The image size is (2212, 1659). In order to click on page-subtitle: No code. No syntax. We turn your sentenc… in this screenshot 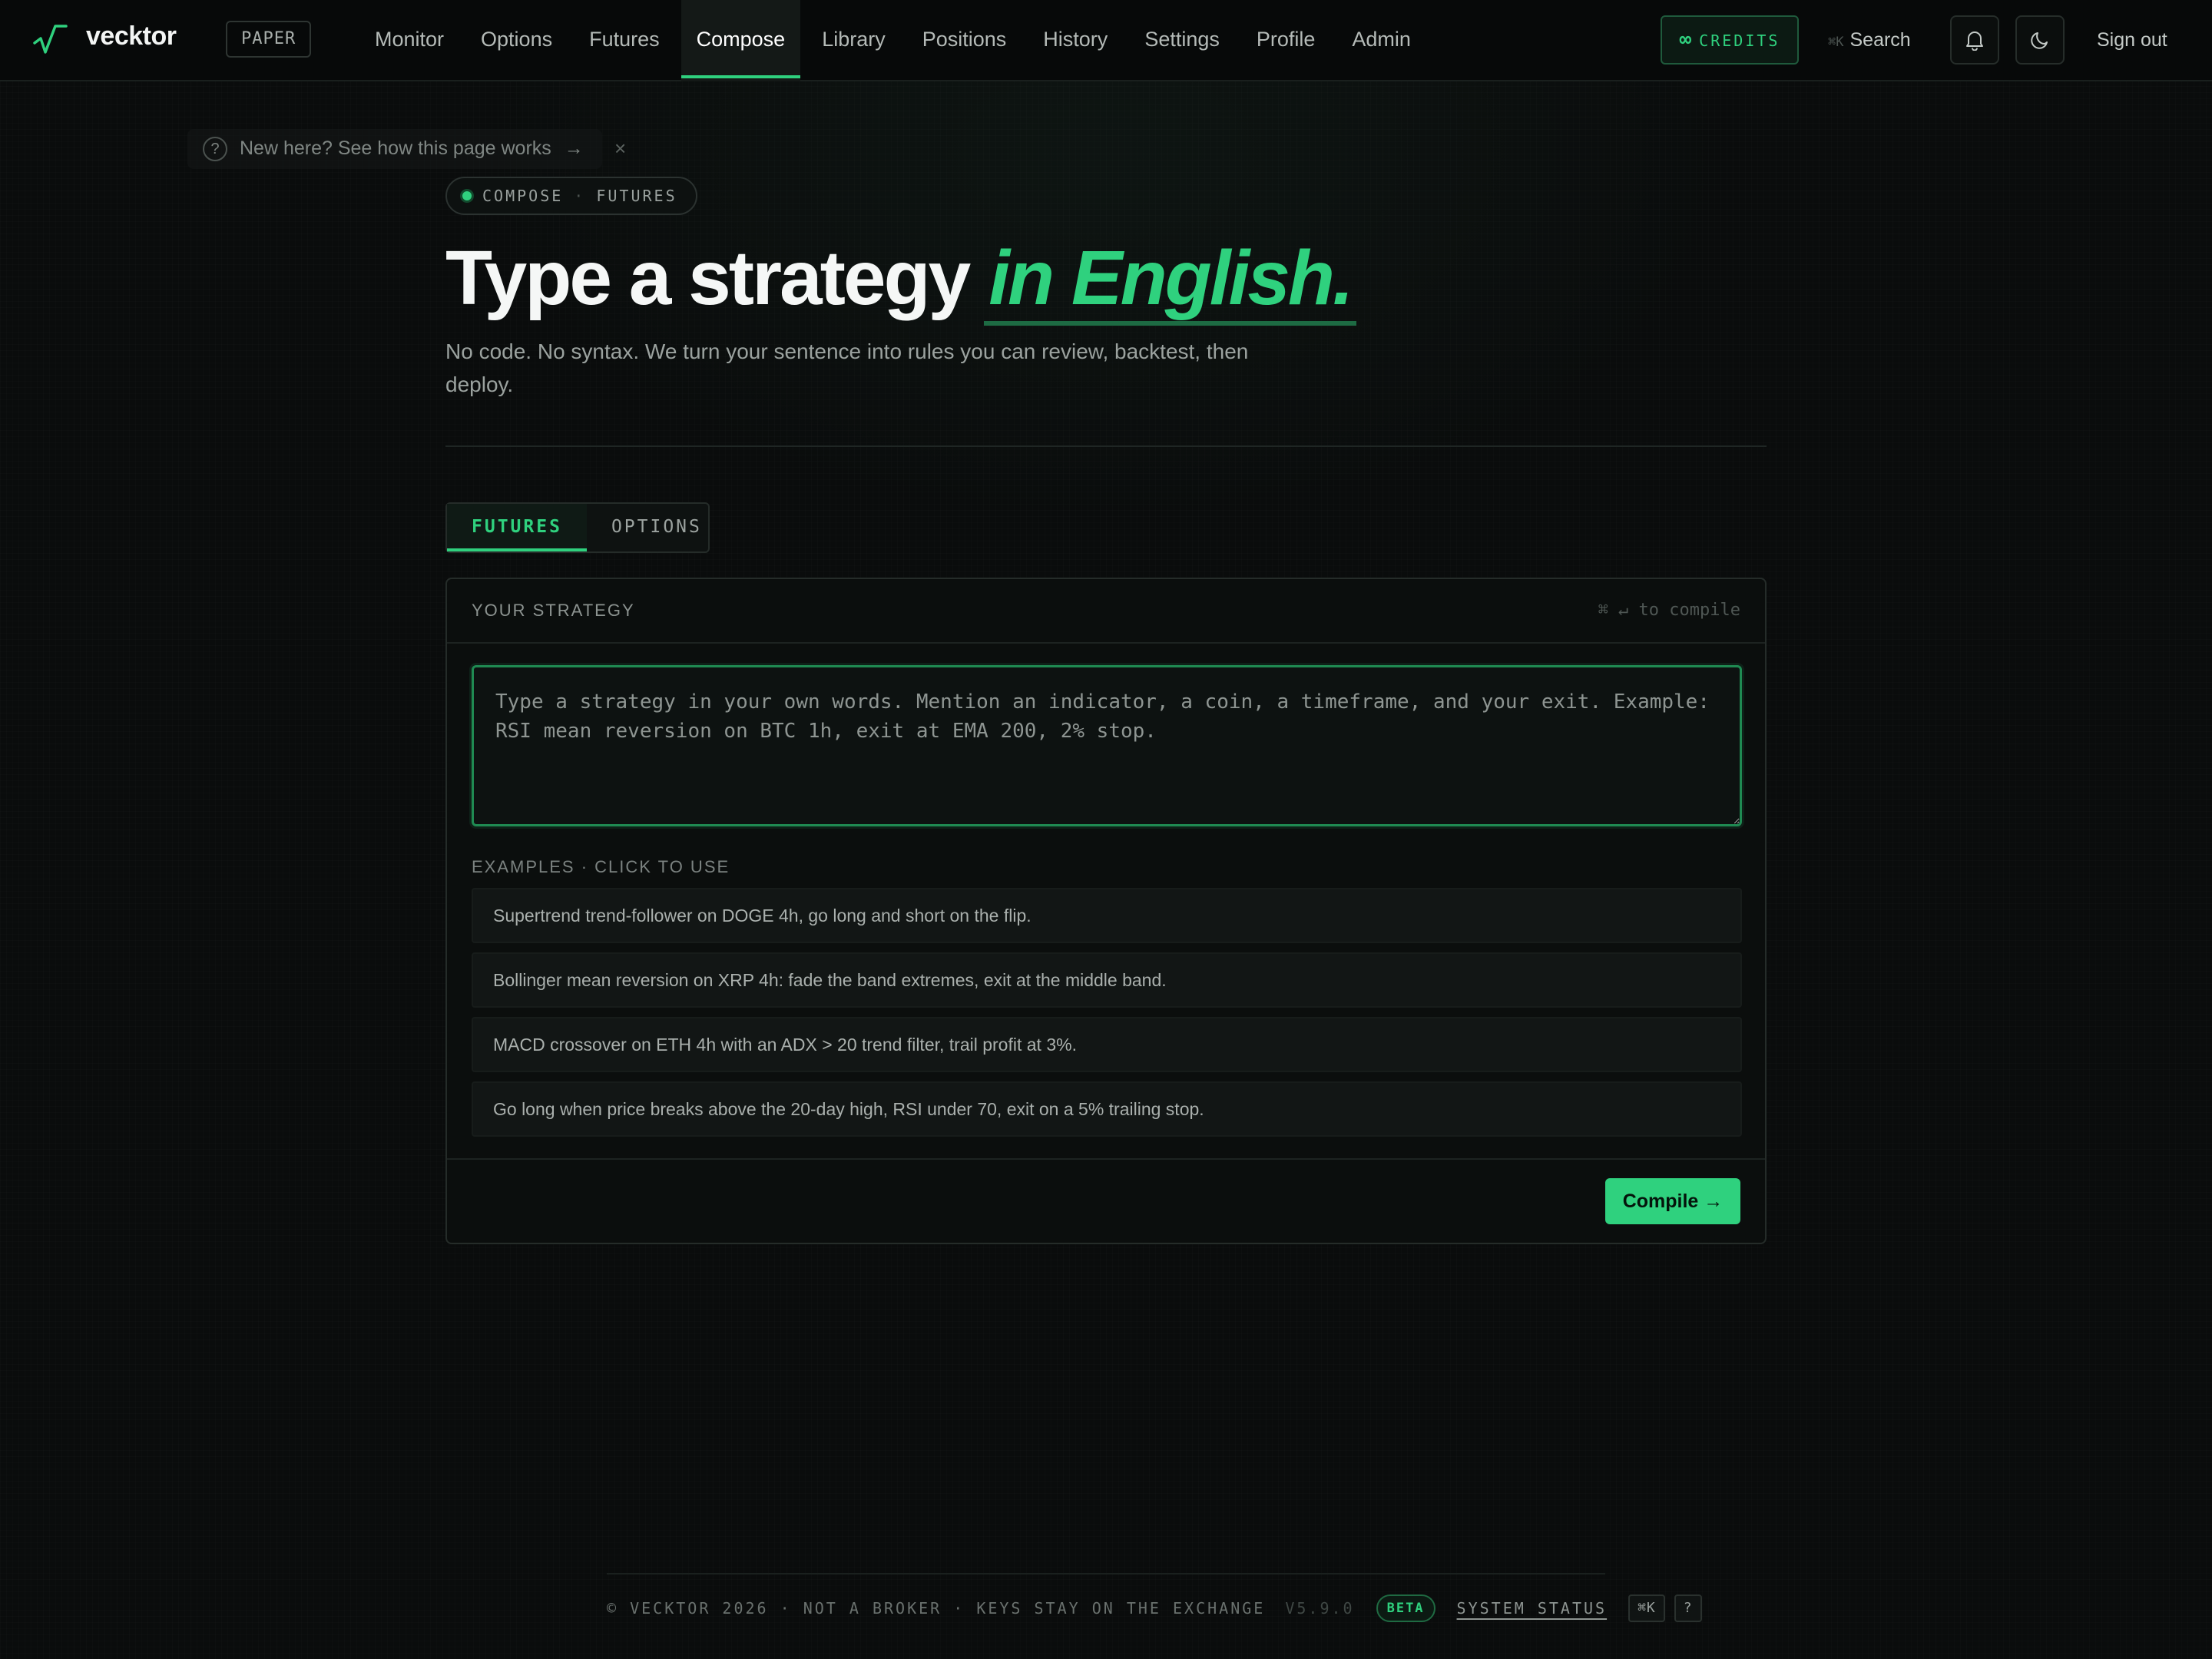, I will do `click(847, 368)`.